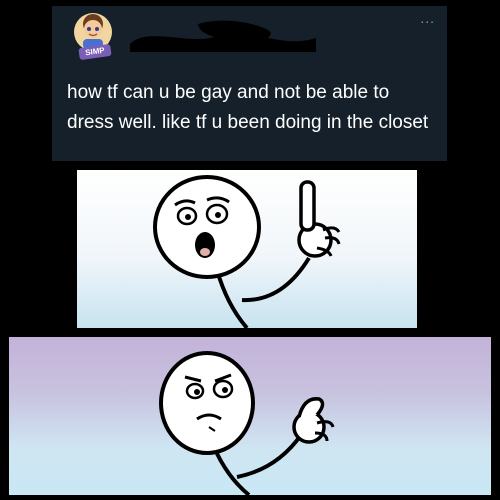 The image size is (500, 500). What do you see at coordinates (247, 251) in the screenshot?
I see `stickman-pointing-surprised-icon` at bounding box center [247, 251].